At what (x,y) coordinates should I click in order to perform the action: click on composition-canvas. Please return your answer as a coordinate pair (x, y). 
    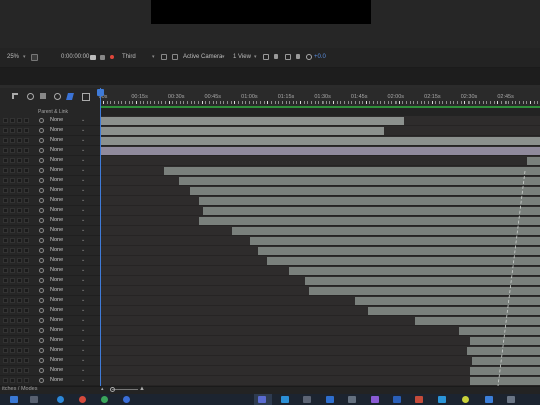
    Looking at the image, I should click on (261, 12).